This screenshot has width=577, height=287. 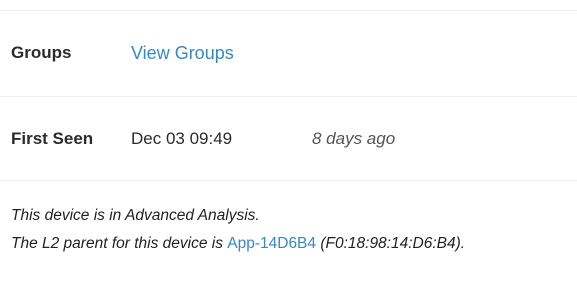 What do you see at coordinates (288, 96) in the screenshot?
I see `groups-divider` at bounding box center [288, 96].